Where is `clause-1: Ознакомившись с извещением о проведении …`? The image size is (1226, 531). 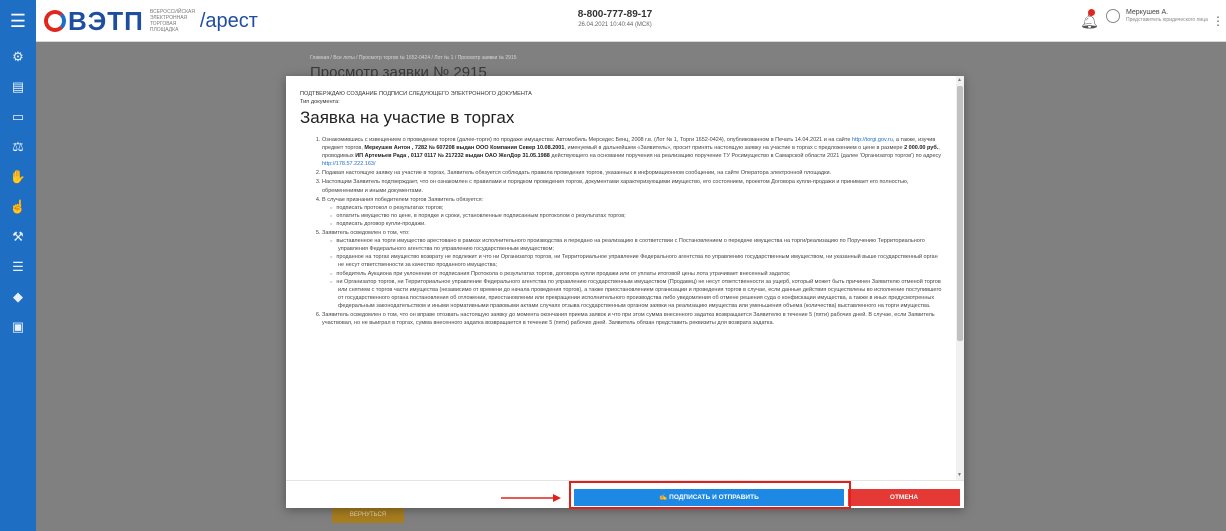 clause-1: Ознакомившись с извещением о проведении … is located at coordinates (632, 152).